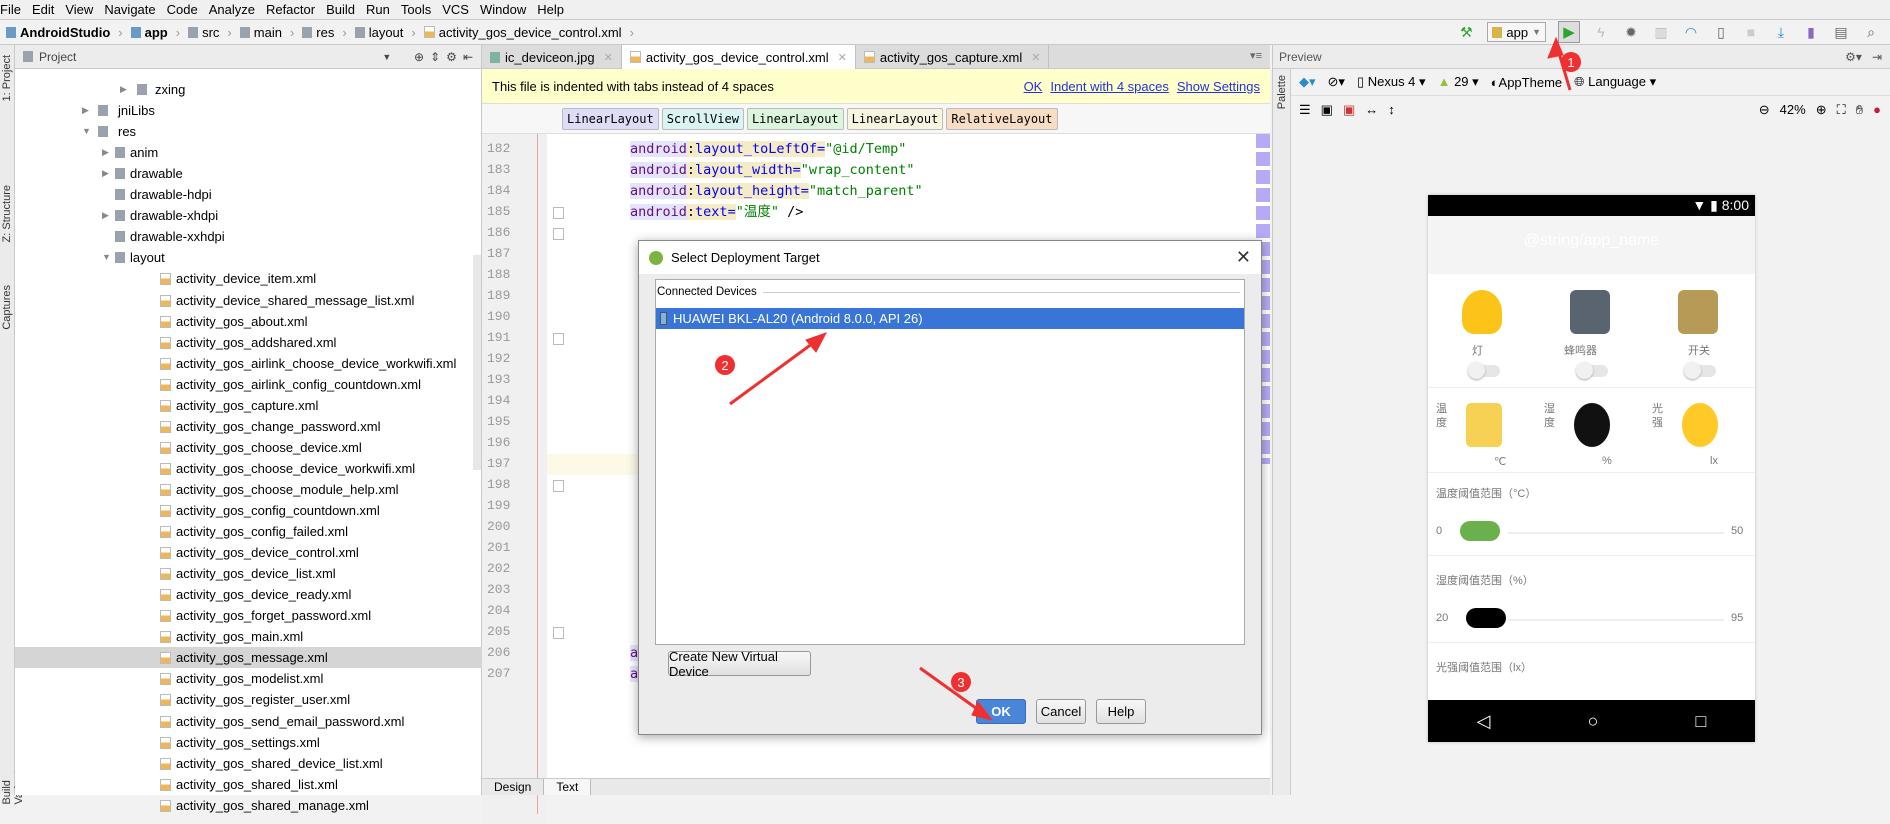  I want to click on recents-icon: □, so click(1701, 721).